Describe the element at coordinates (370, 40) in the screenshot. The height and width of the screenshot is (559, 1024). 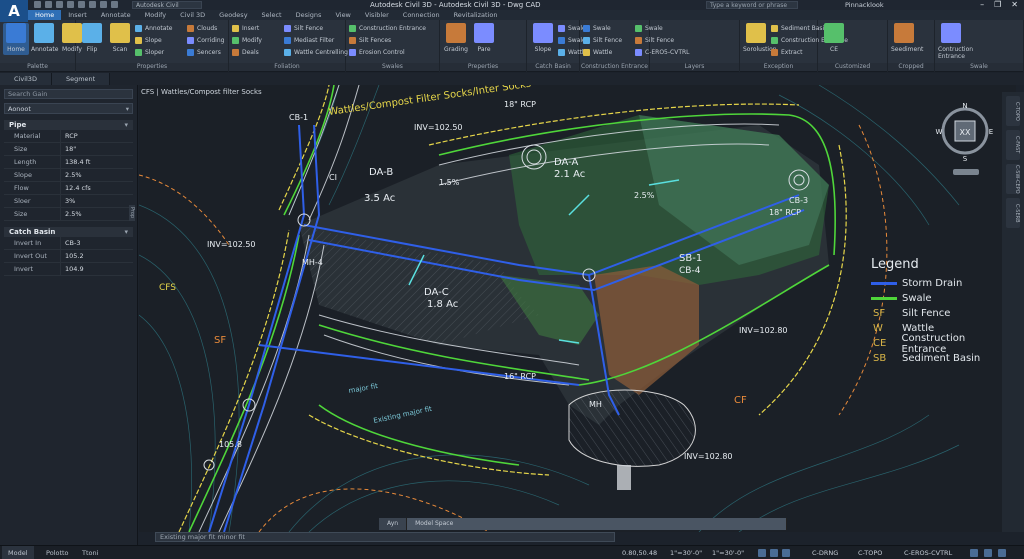
I see `silt-fences-tool: Silt Fences` at that location.